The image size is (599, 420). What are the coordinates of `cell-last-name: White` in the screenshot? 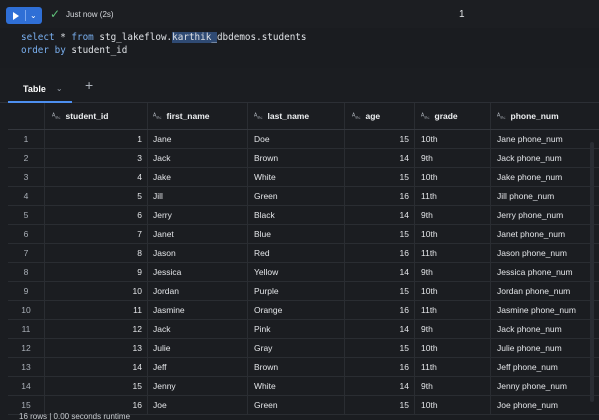 It's located at (296, 386).